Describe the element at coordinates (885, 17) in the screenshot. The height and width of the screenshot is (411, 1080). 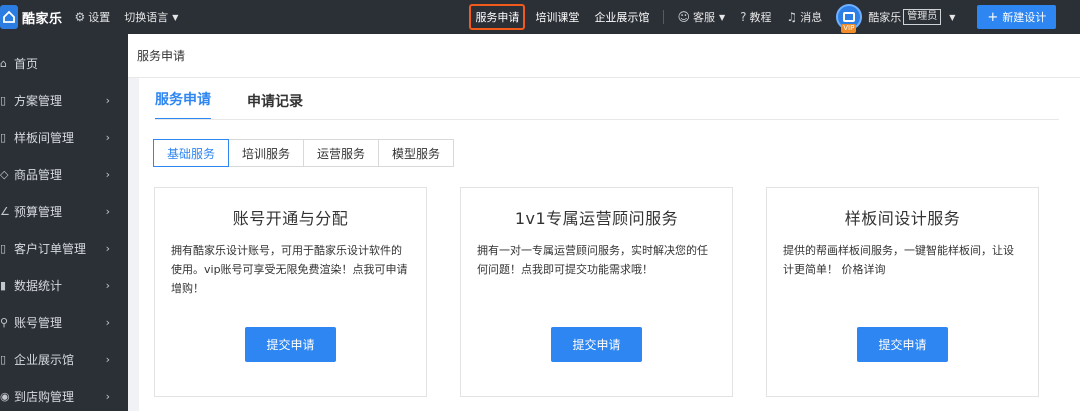
I see `user-name: 酷家乐` at that location.